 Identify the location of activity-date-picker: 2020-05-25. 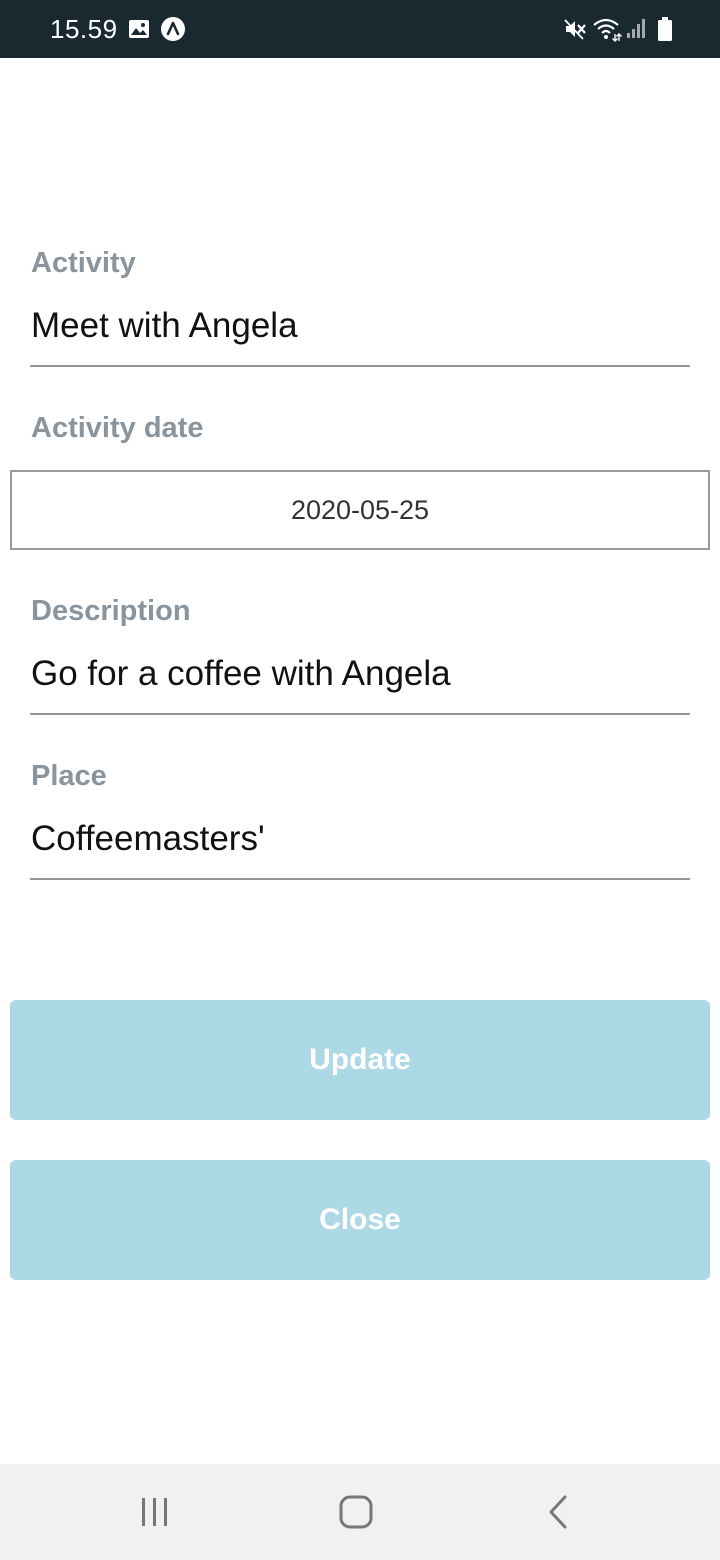
(360, 510).